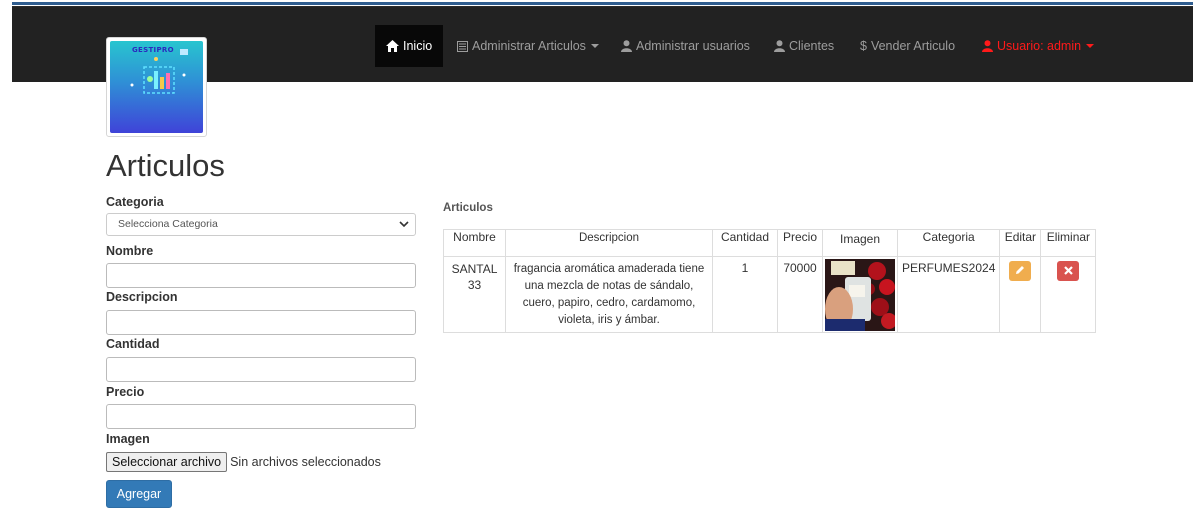 Image resolution: width=1193 pixels, height=508 pixels. I want to click on perfume-photo, so click(860, 295).